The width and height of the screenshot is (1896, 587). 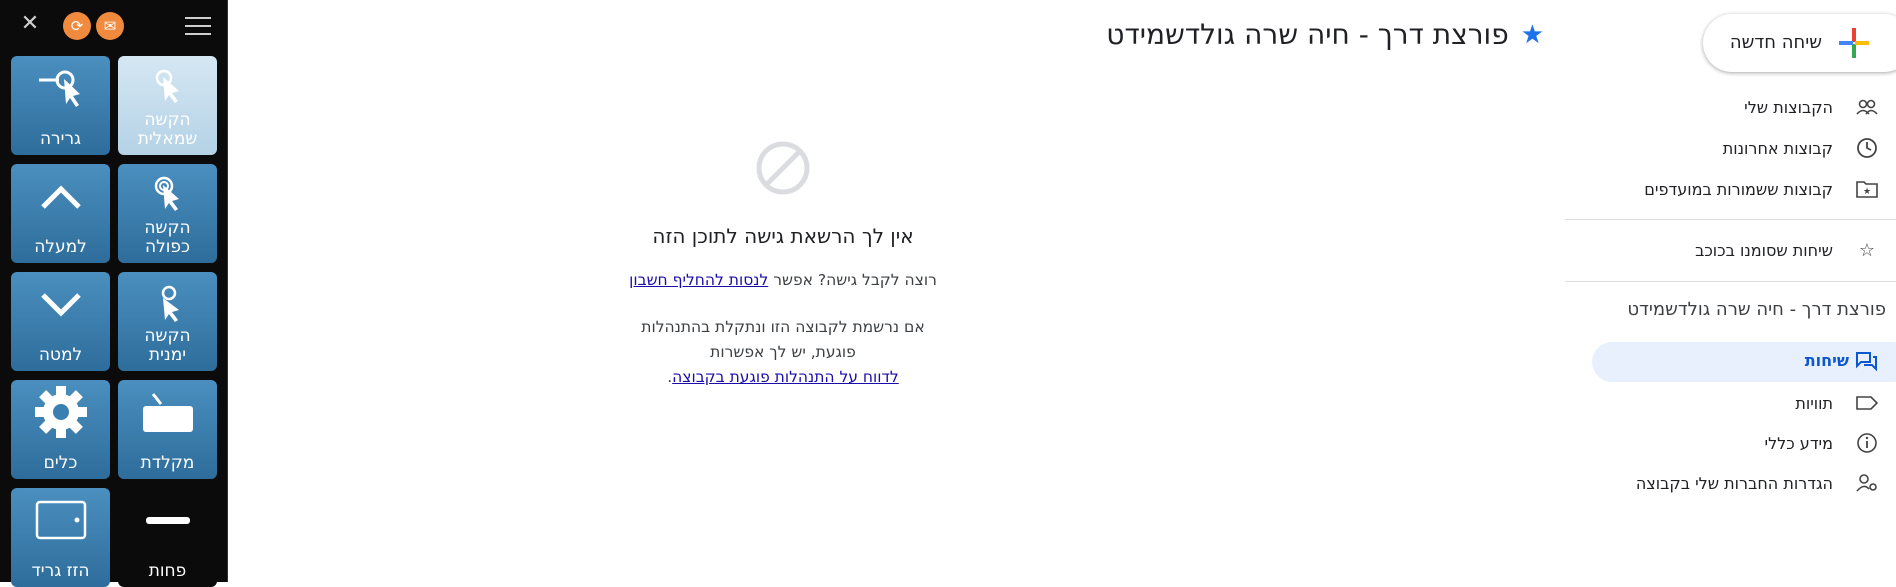 What do you see at coordinates (785, 377) in the screenshot?
I see `report-abuse-link: לדווח על התנהלות פוגעת בקבוצה` at bounding box center [785, 377].